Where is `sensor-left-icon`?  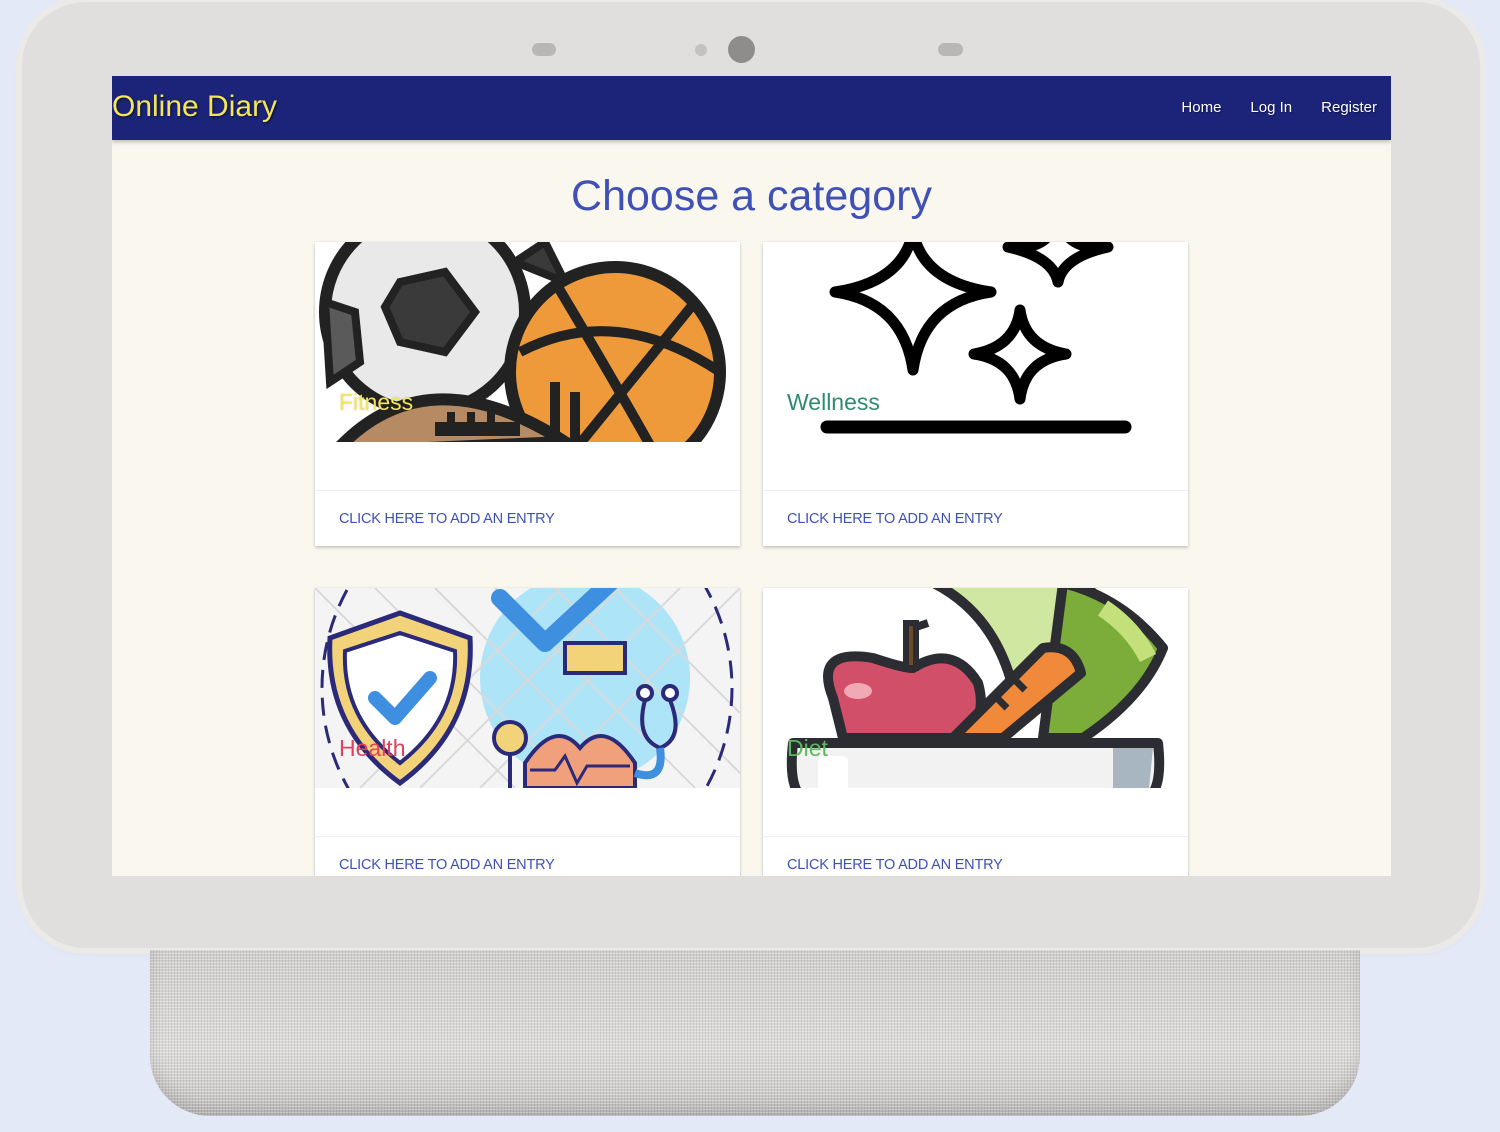
sensor-left-icon is located at coordinates (544, 49).